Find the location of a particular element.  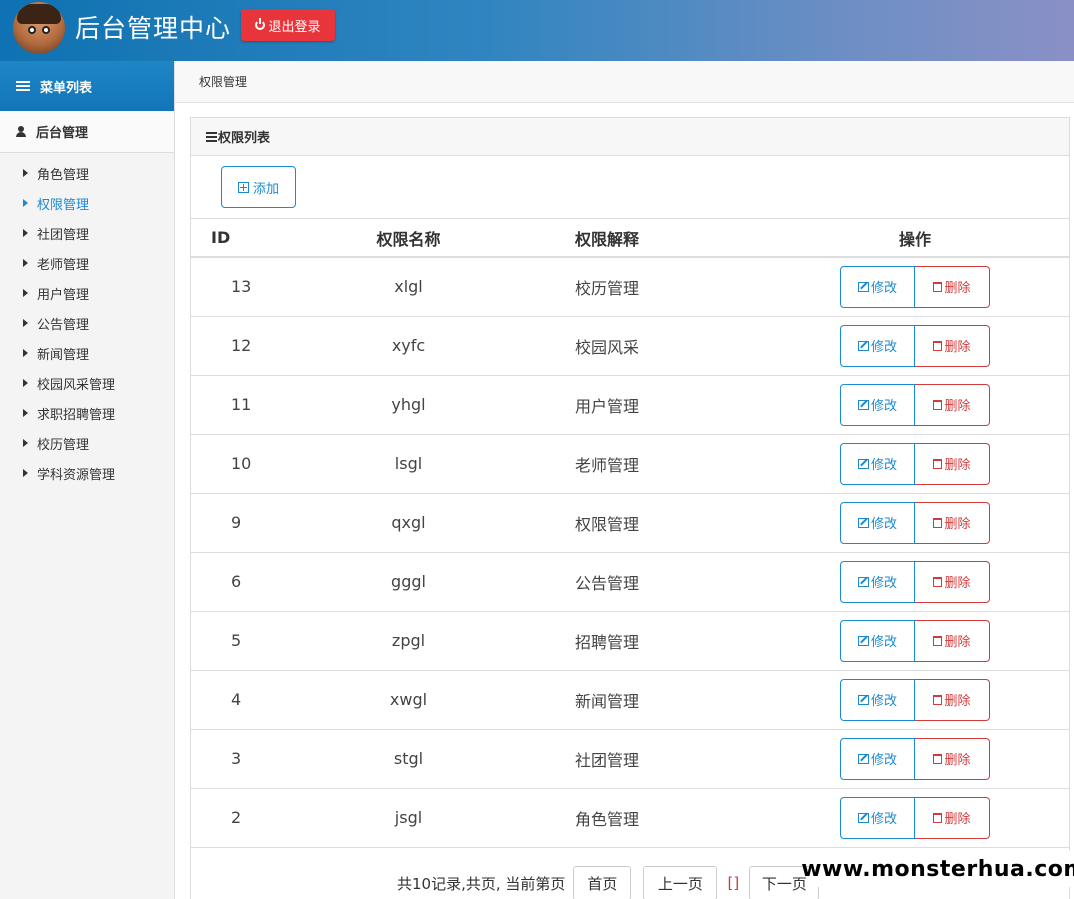

menu-header: 菜单列表 is located at coordinates (87, 86).